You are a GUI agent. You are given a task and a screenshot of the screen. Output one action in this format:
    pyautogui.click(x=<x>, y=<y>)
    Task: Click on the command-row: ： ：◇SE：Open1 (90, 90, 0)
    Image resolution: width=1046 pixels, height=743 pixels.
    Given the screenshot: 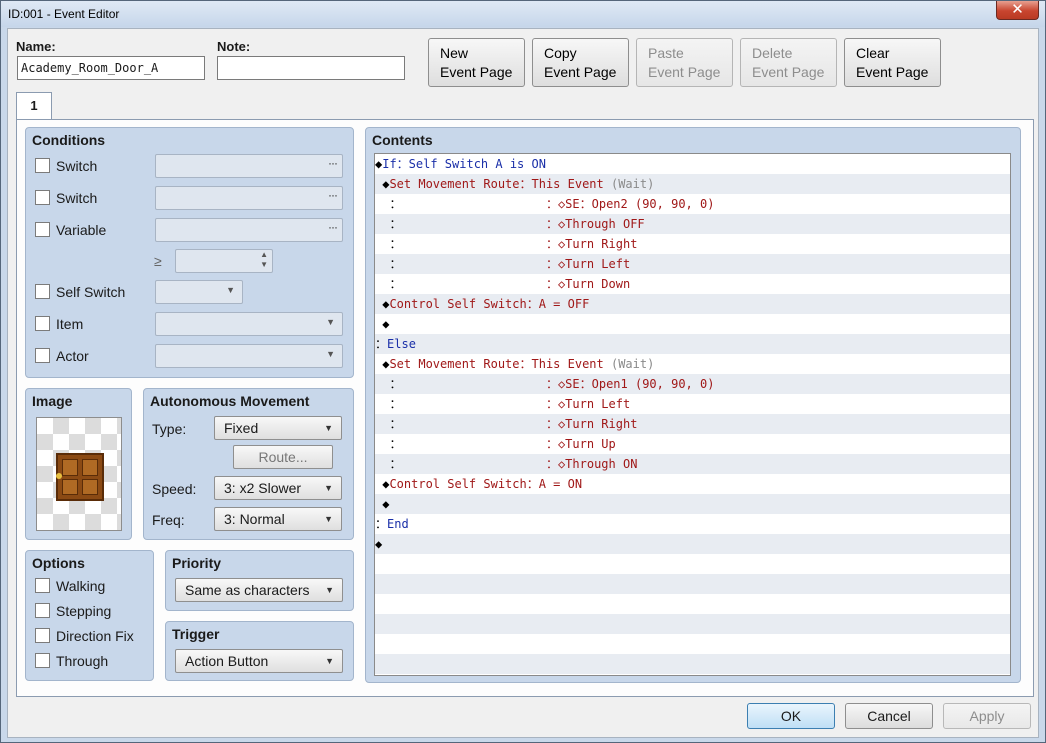 What is the action you would take?
    pyautogui.click(x=692, y=384)
    